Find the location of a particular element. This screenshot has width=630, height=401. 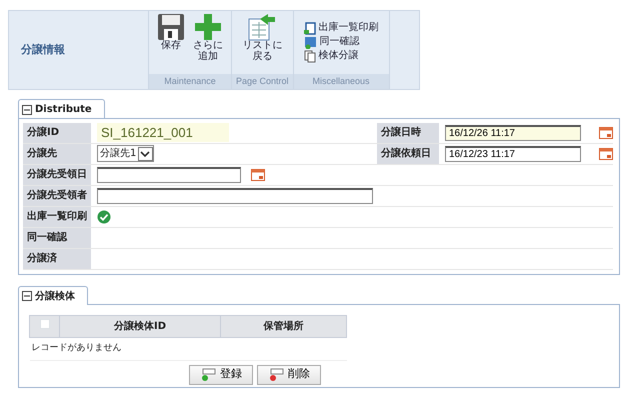

field-label: 分譲日時 is located at coordinates (408, 132).